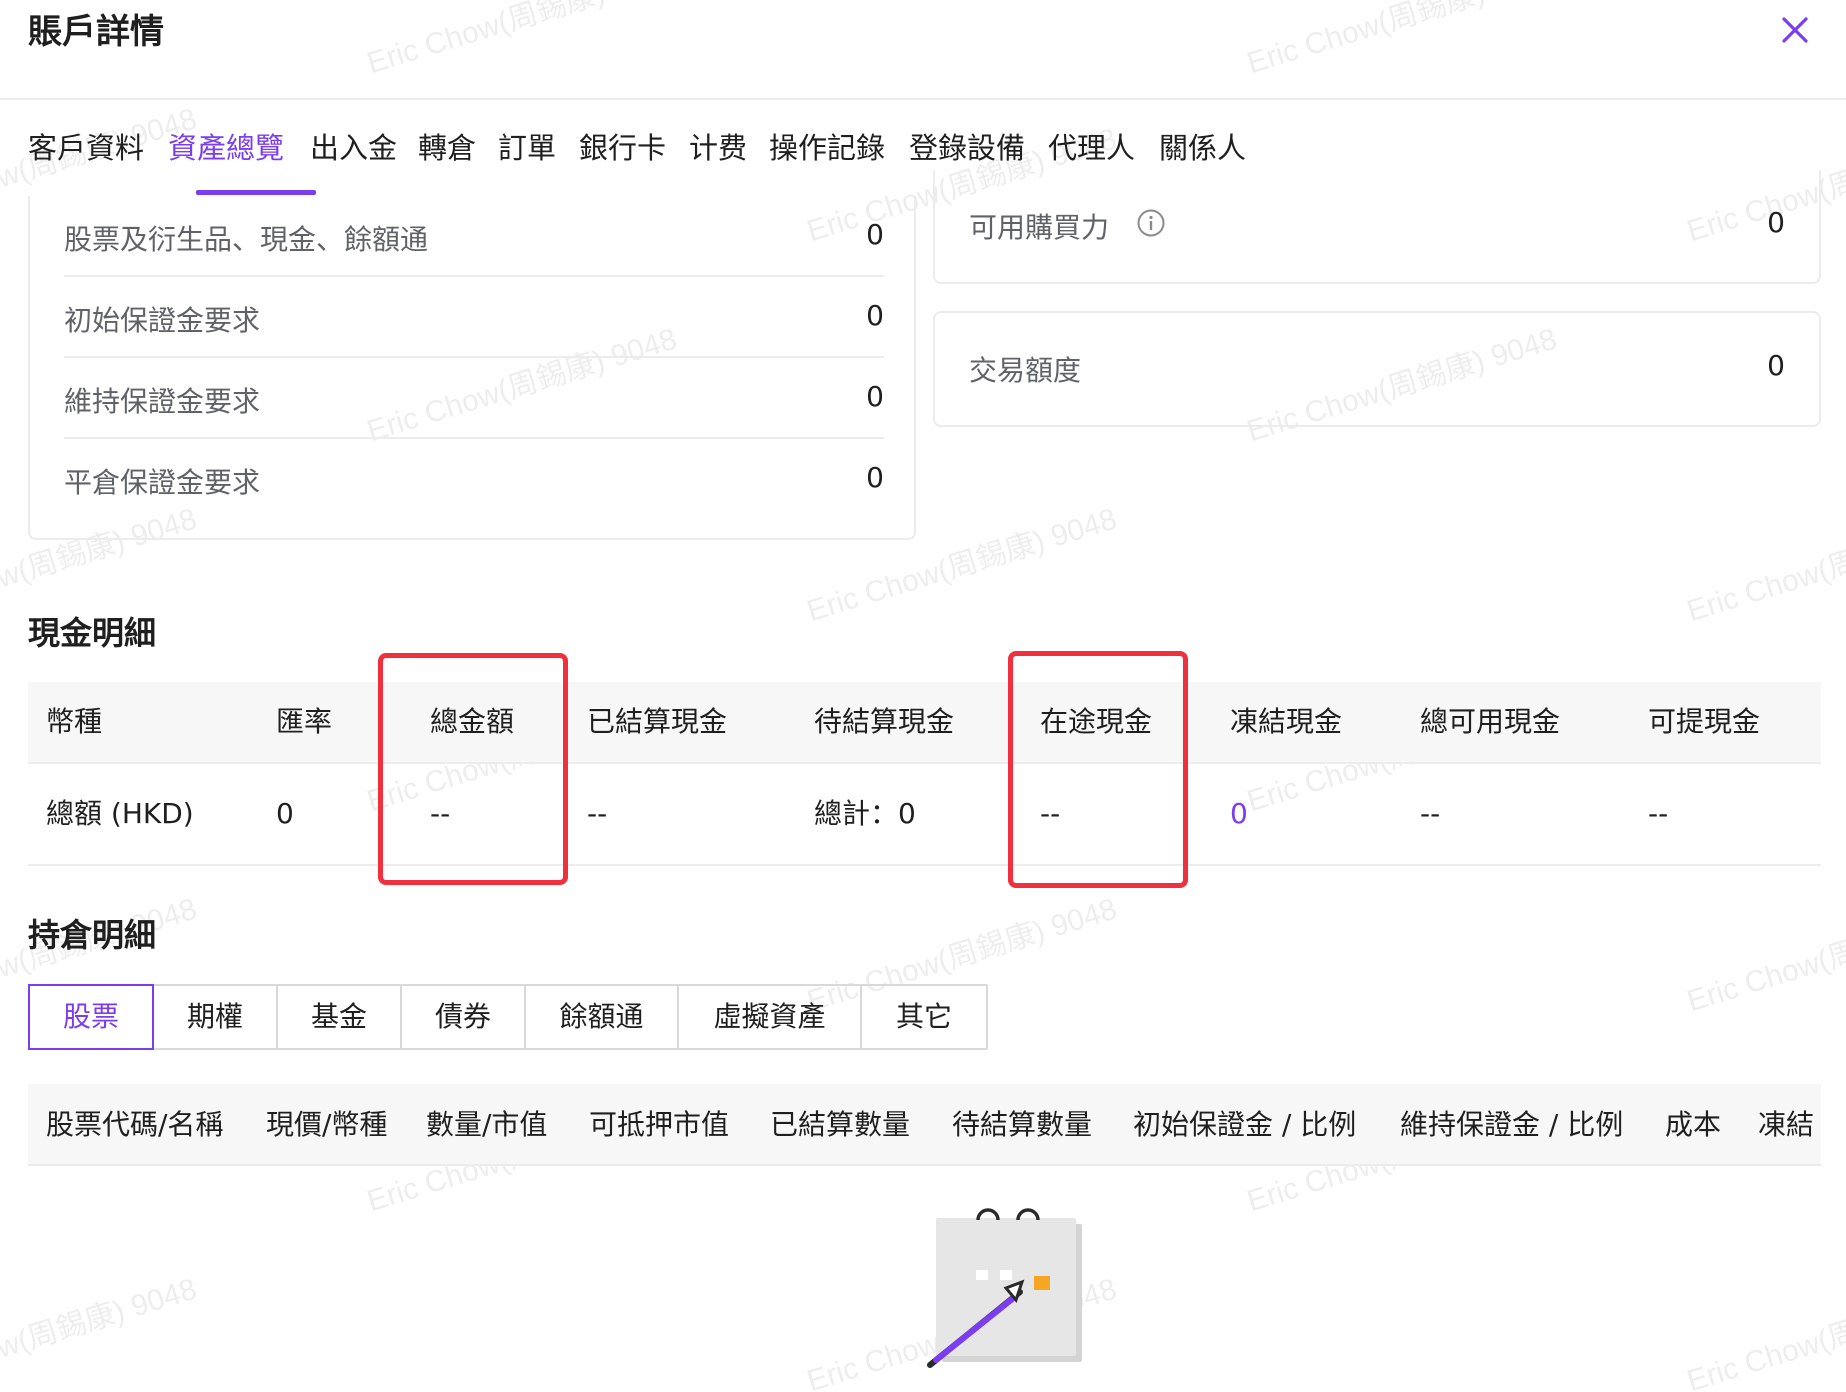  What do you see at coordinates (340, 1017) in the screenshot?
I see `segment-funds: 基金` at bounding box center [340, 1017].